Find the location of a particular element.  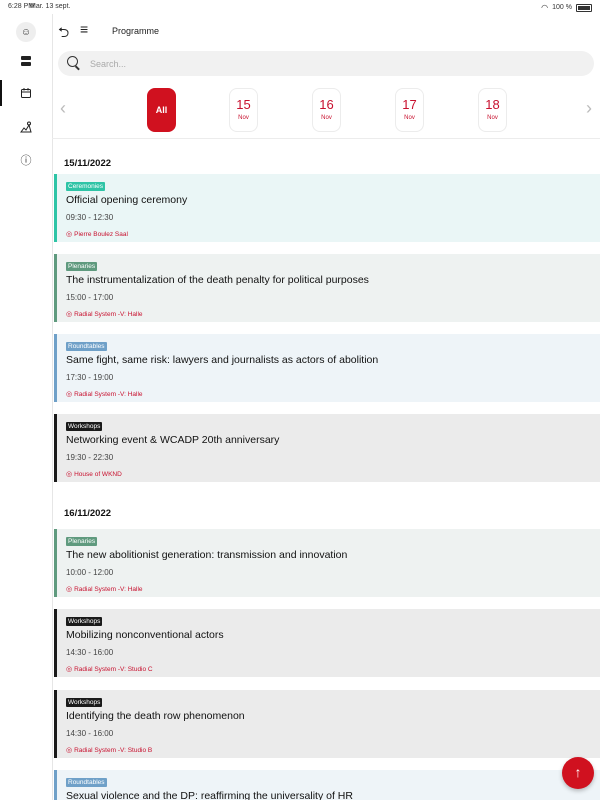

list-icon is located at coordinates (26, 61).